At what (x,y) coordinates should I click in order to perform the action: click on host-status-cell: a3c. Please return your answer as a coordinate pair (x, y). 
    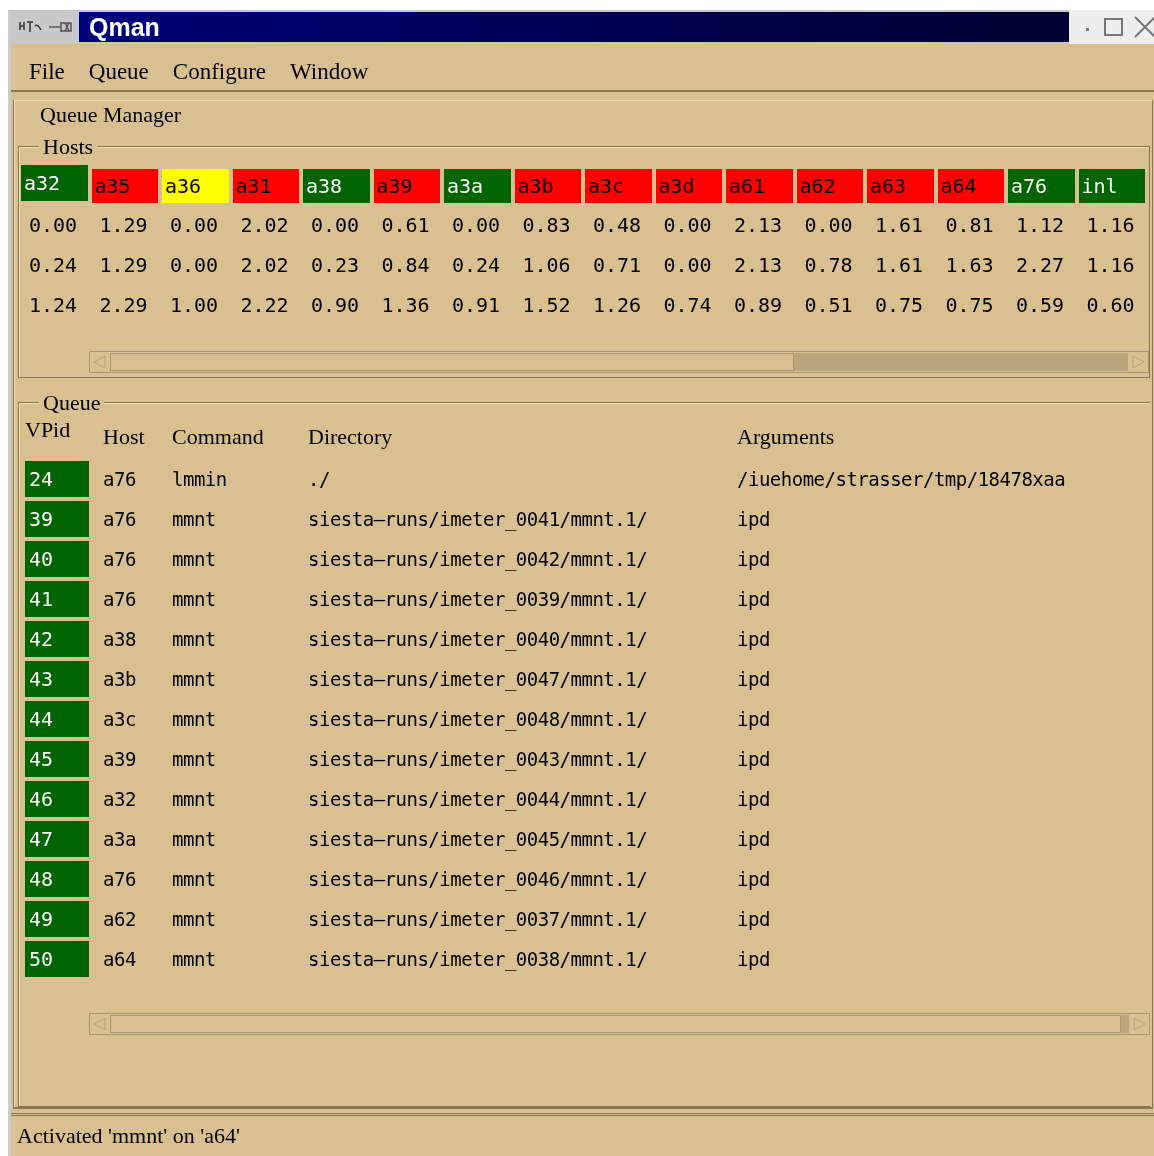
    Looking at the image, I should click on (618, 186).